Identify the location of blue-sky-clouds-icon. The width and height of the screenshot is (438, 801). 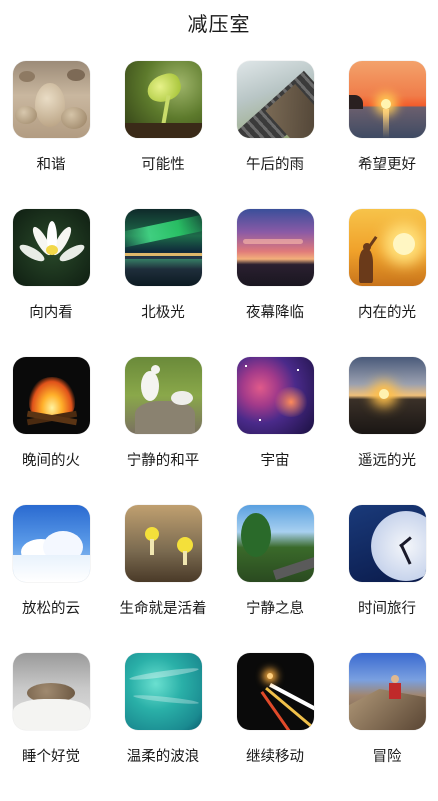
(51, 543).